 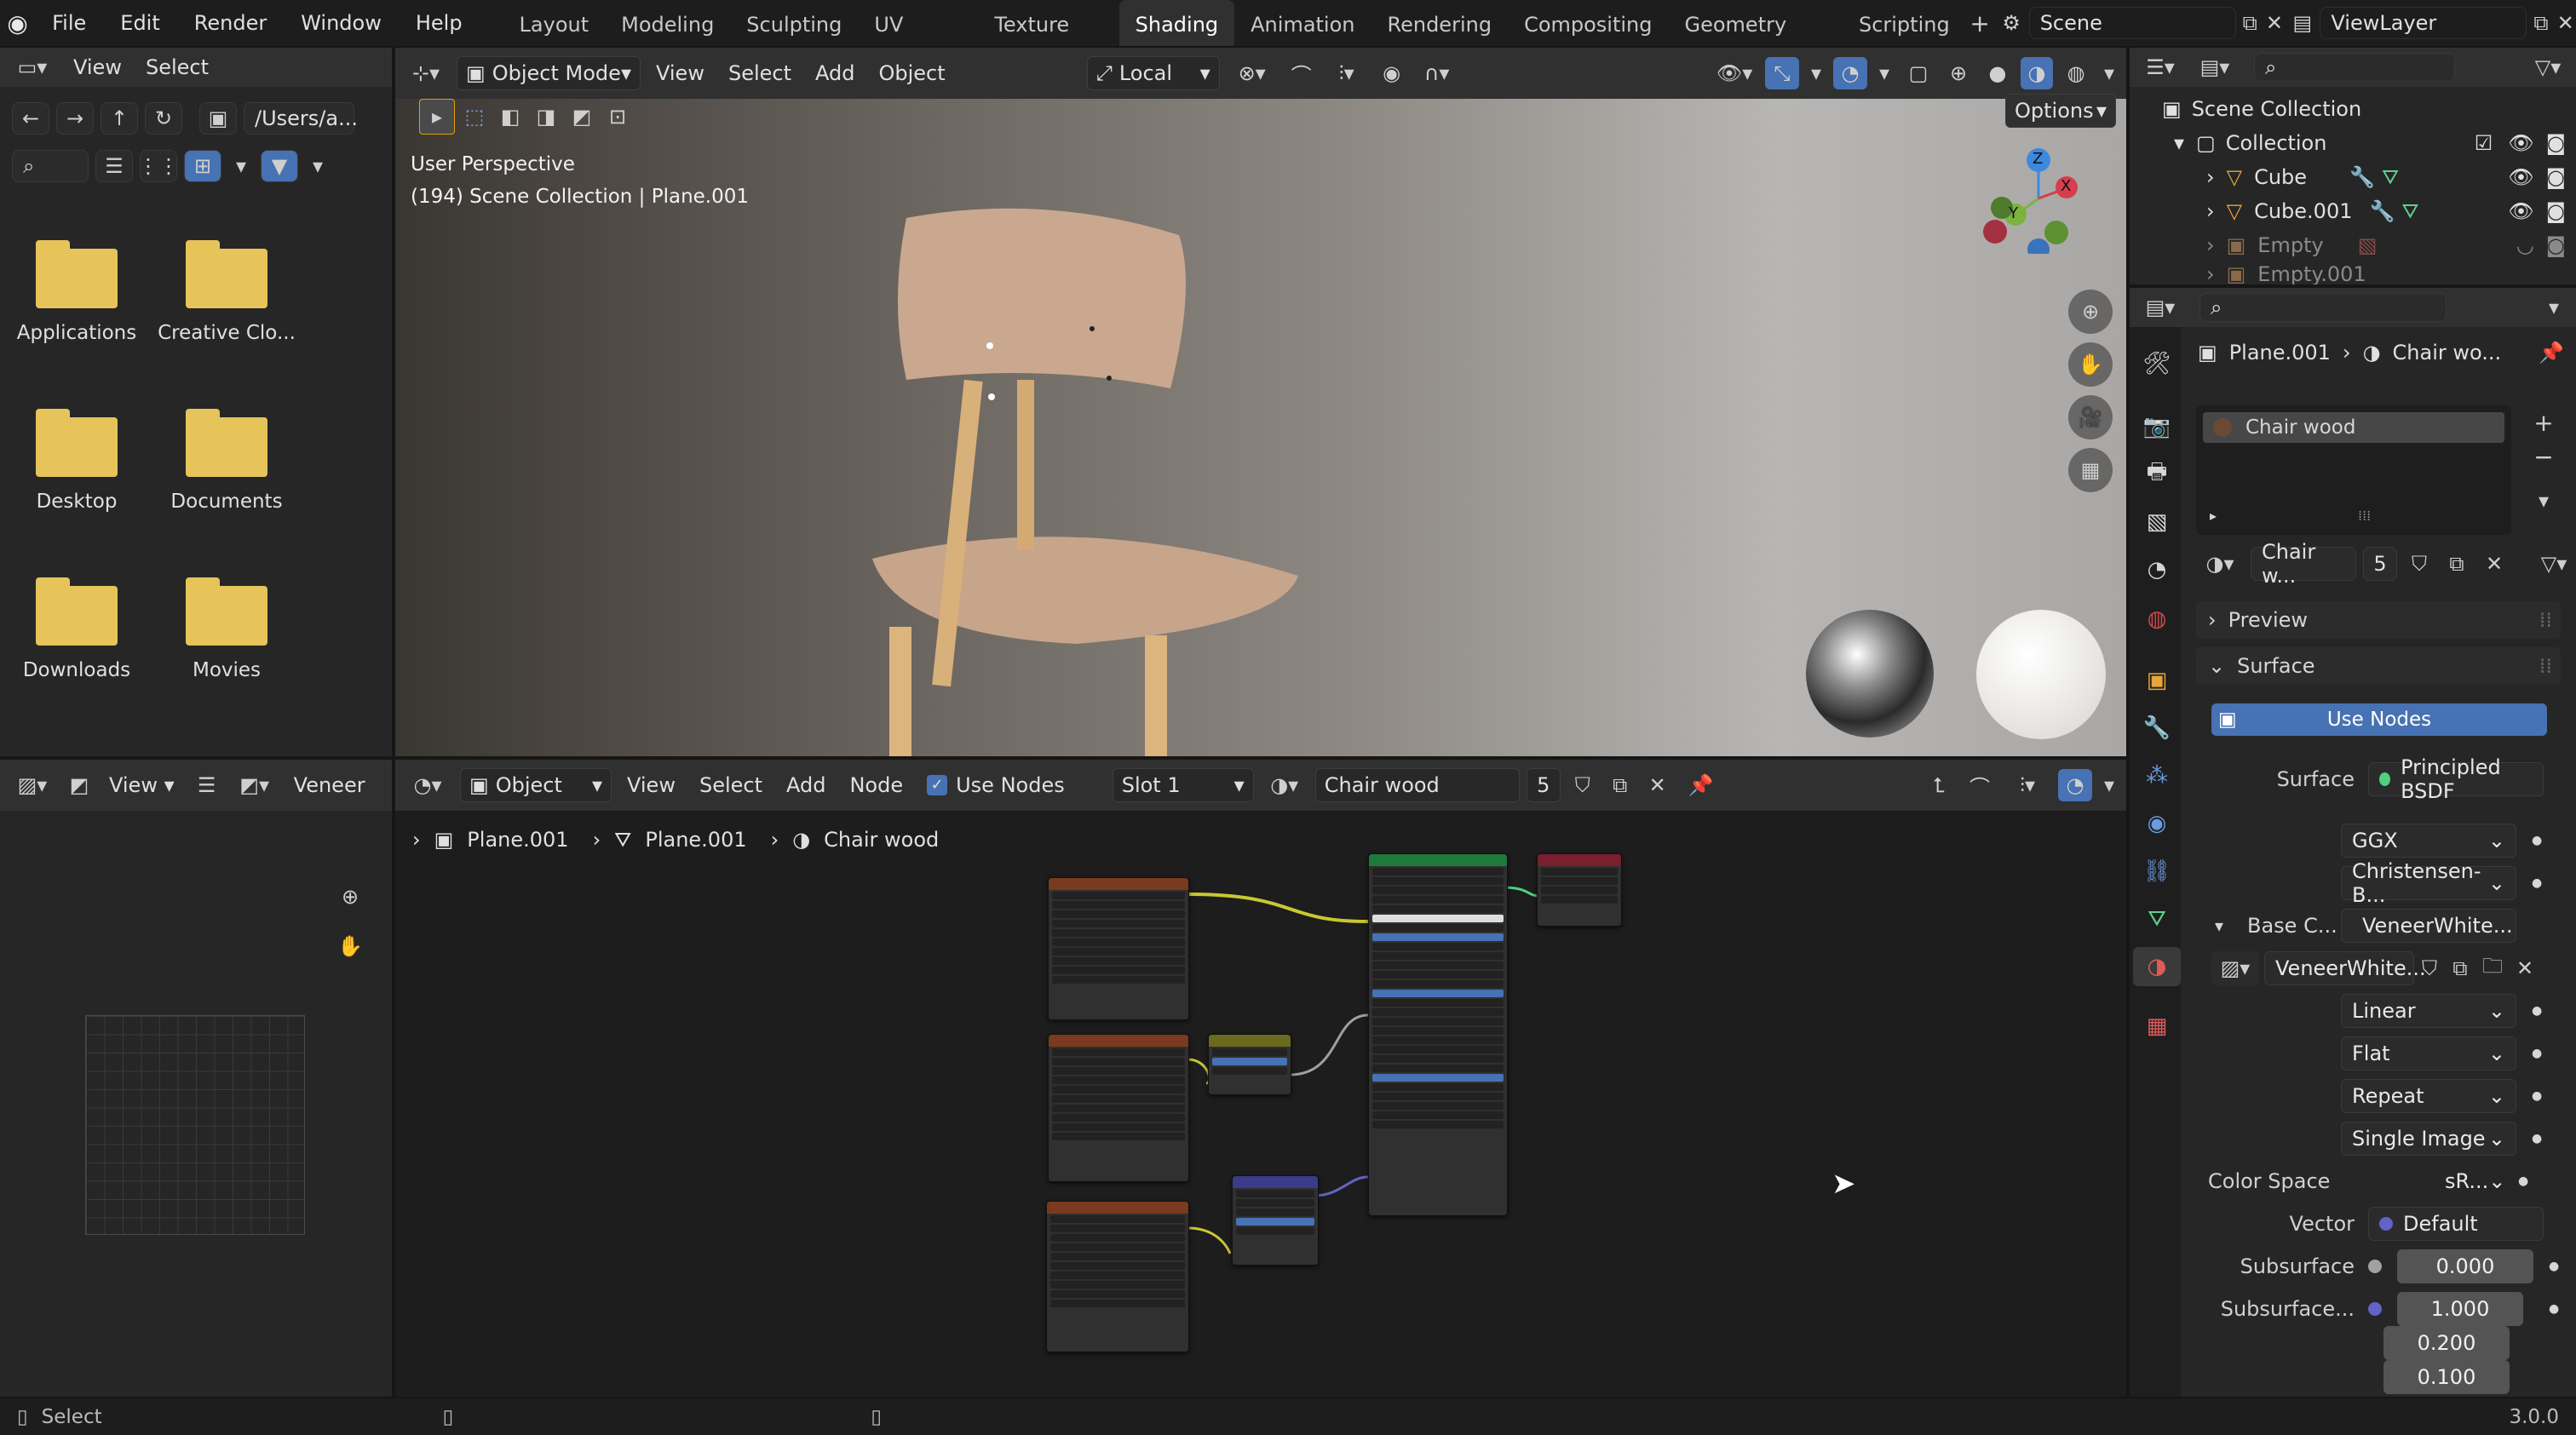 I want to click on gizmo-dropdown-icon: ▾, so click(x=1816, y=73).